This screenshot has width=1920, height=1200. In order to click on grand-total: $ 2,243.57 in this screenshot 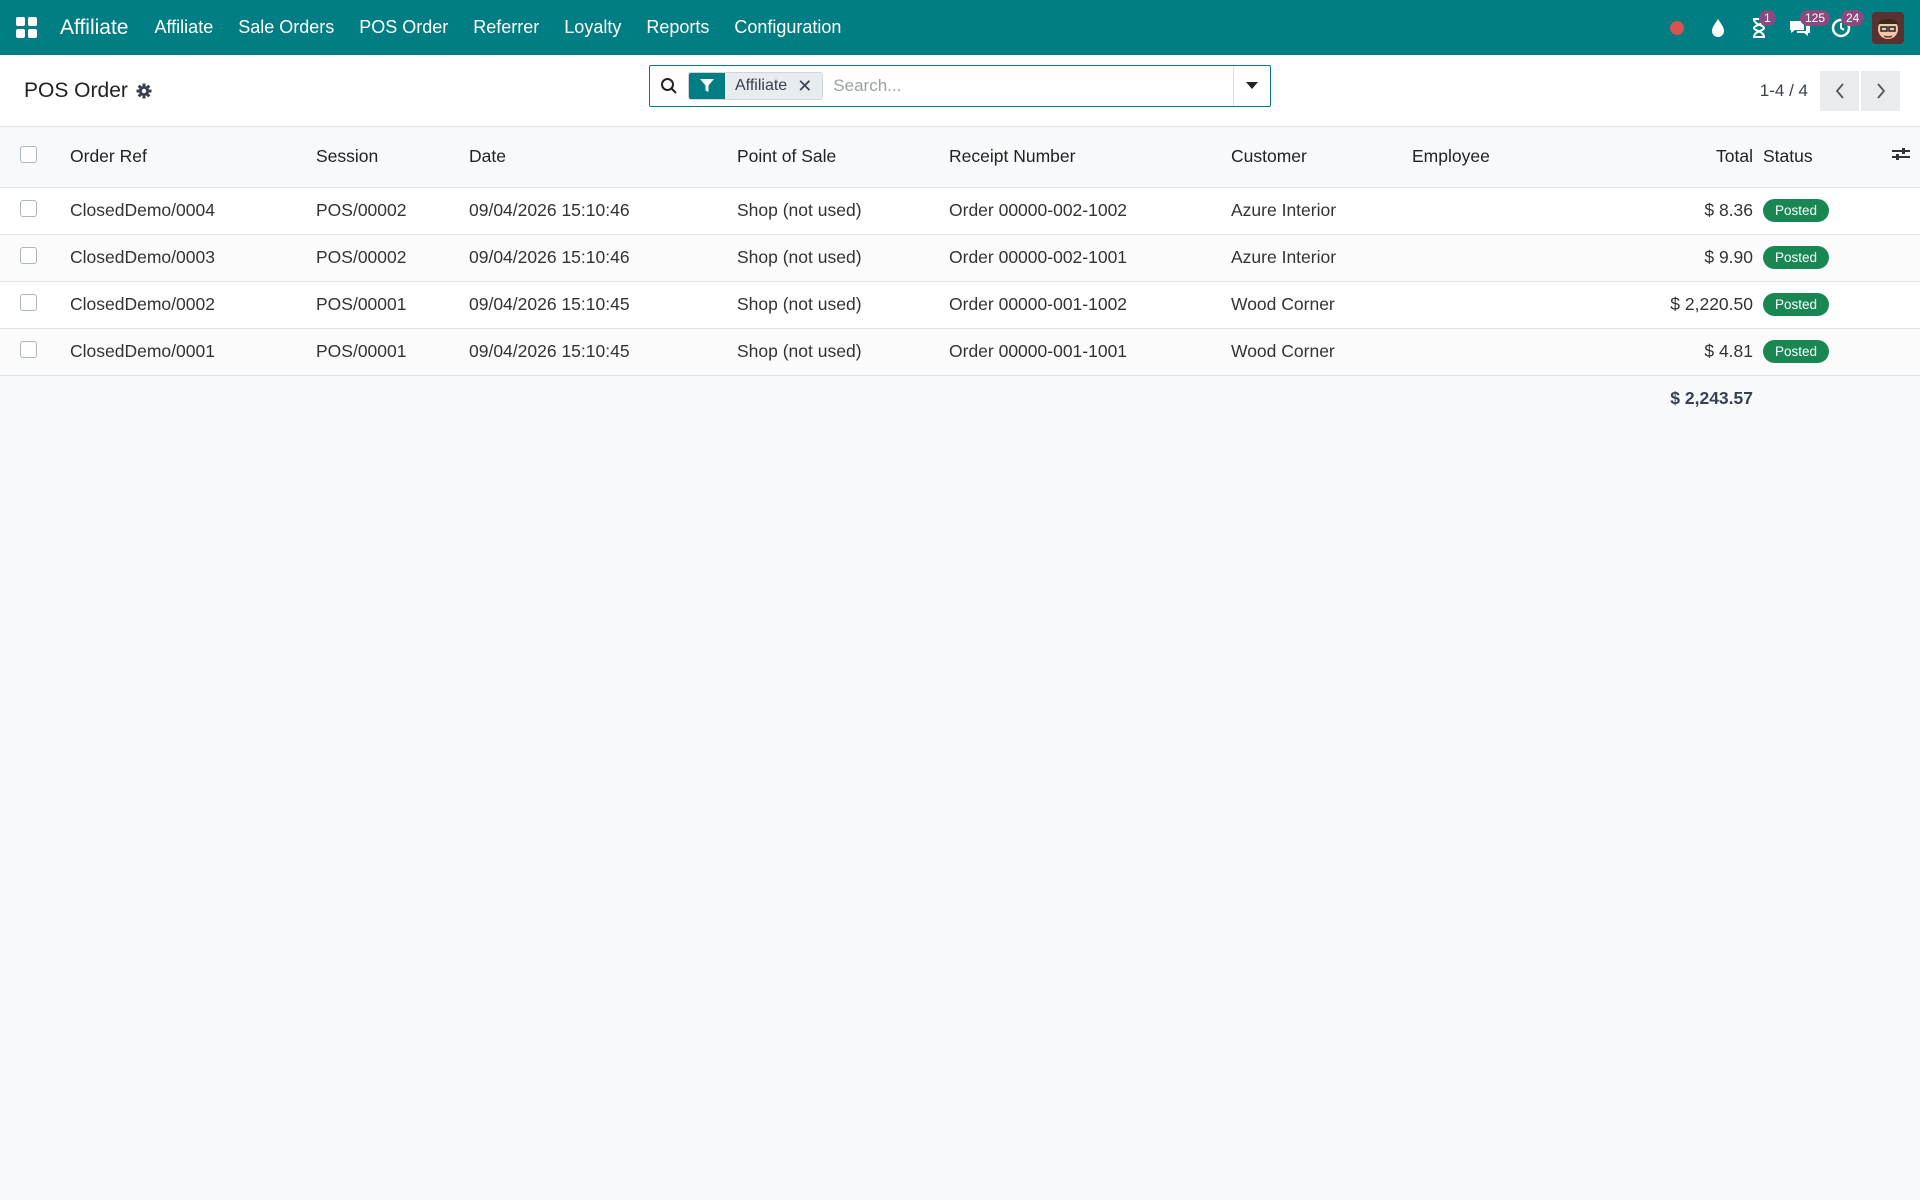, I will do `click(1678, 398)`.